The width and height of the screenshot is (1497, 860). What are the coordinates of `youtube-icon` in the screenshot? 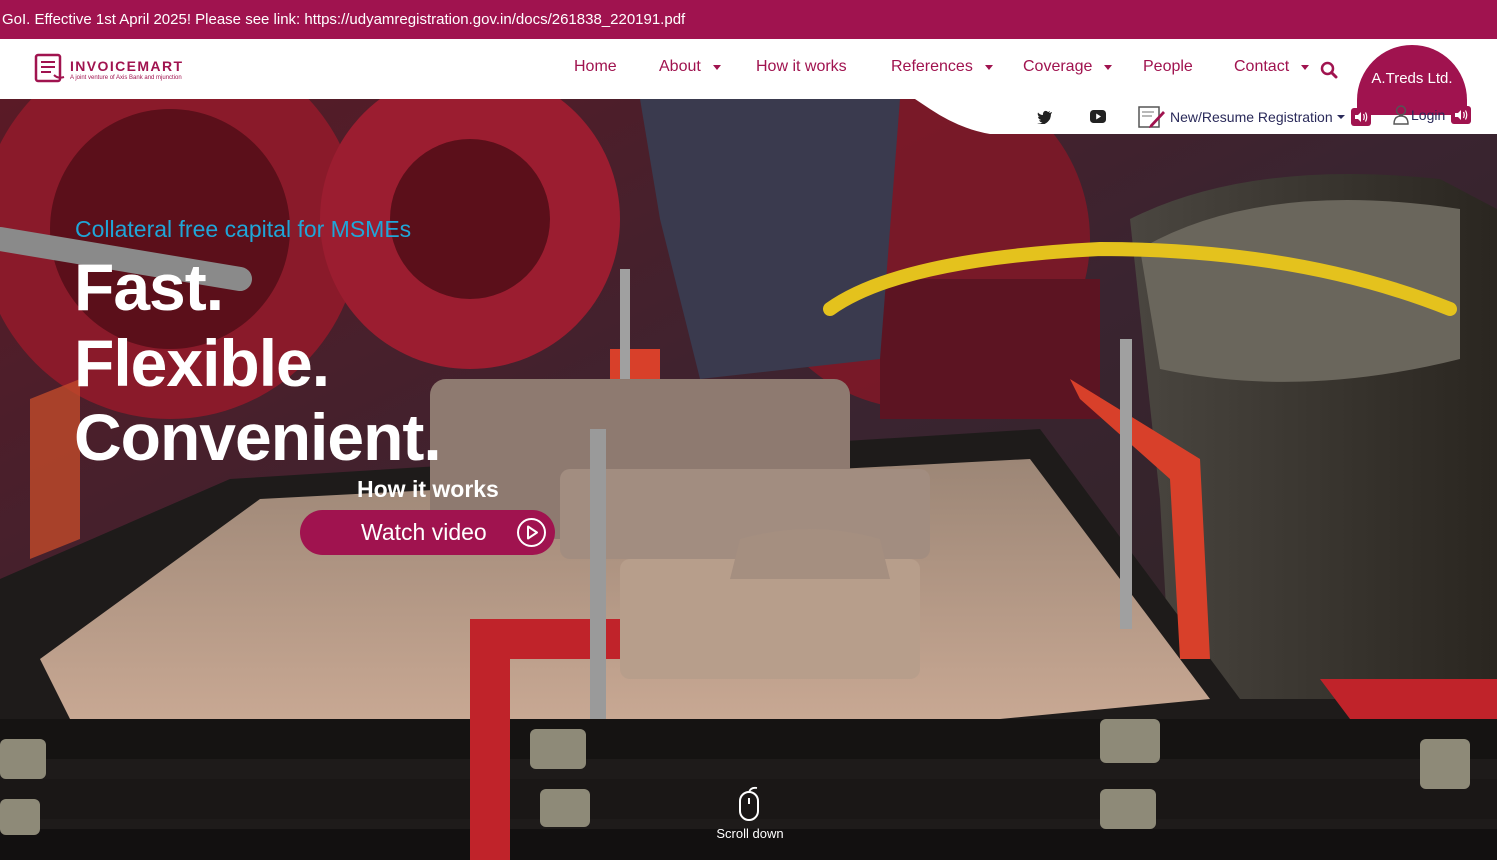 It's located at (1098, 116).